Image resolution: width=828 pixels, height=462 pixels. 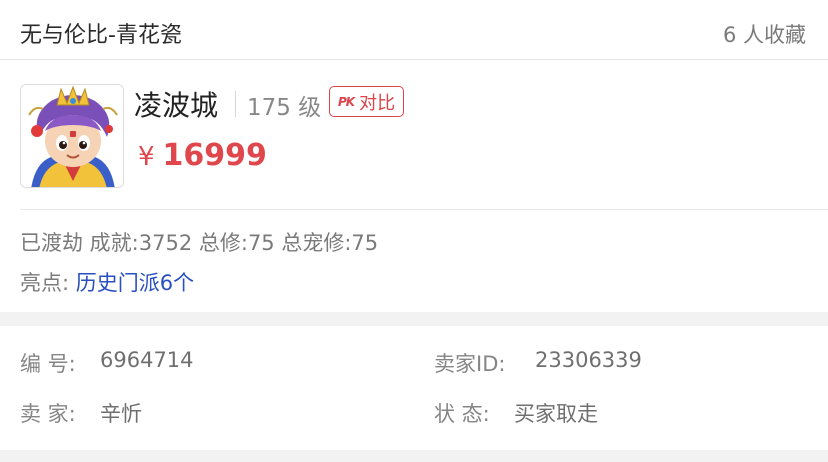 I want to click on price-value: 16999, so click(x=214, y=155).